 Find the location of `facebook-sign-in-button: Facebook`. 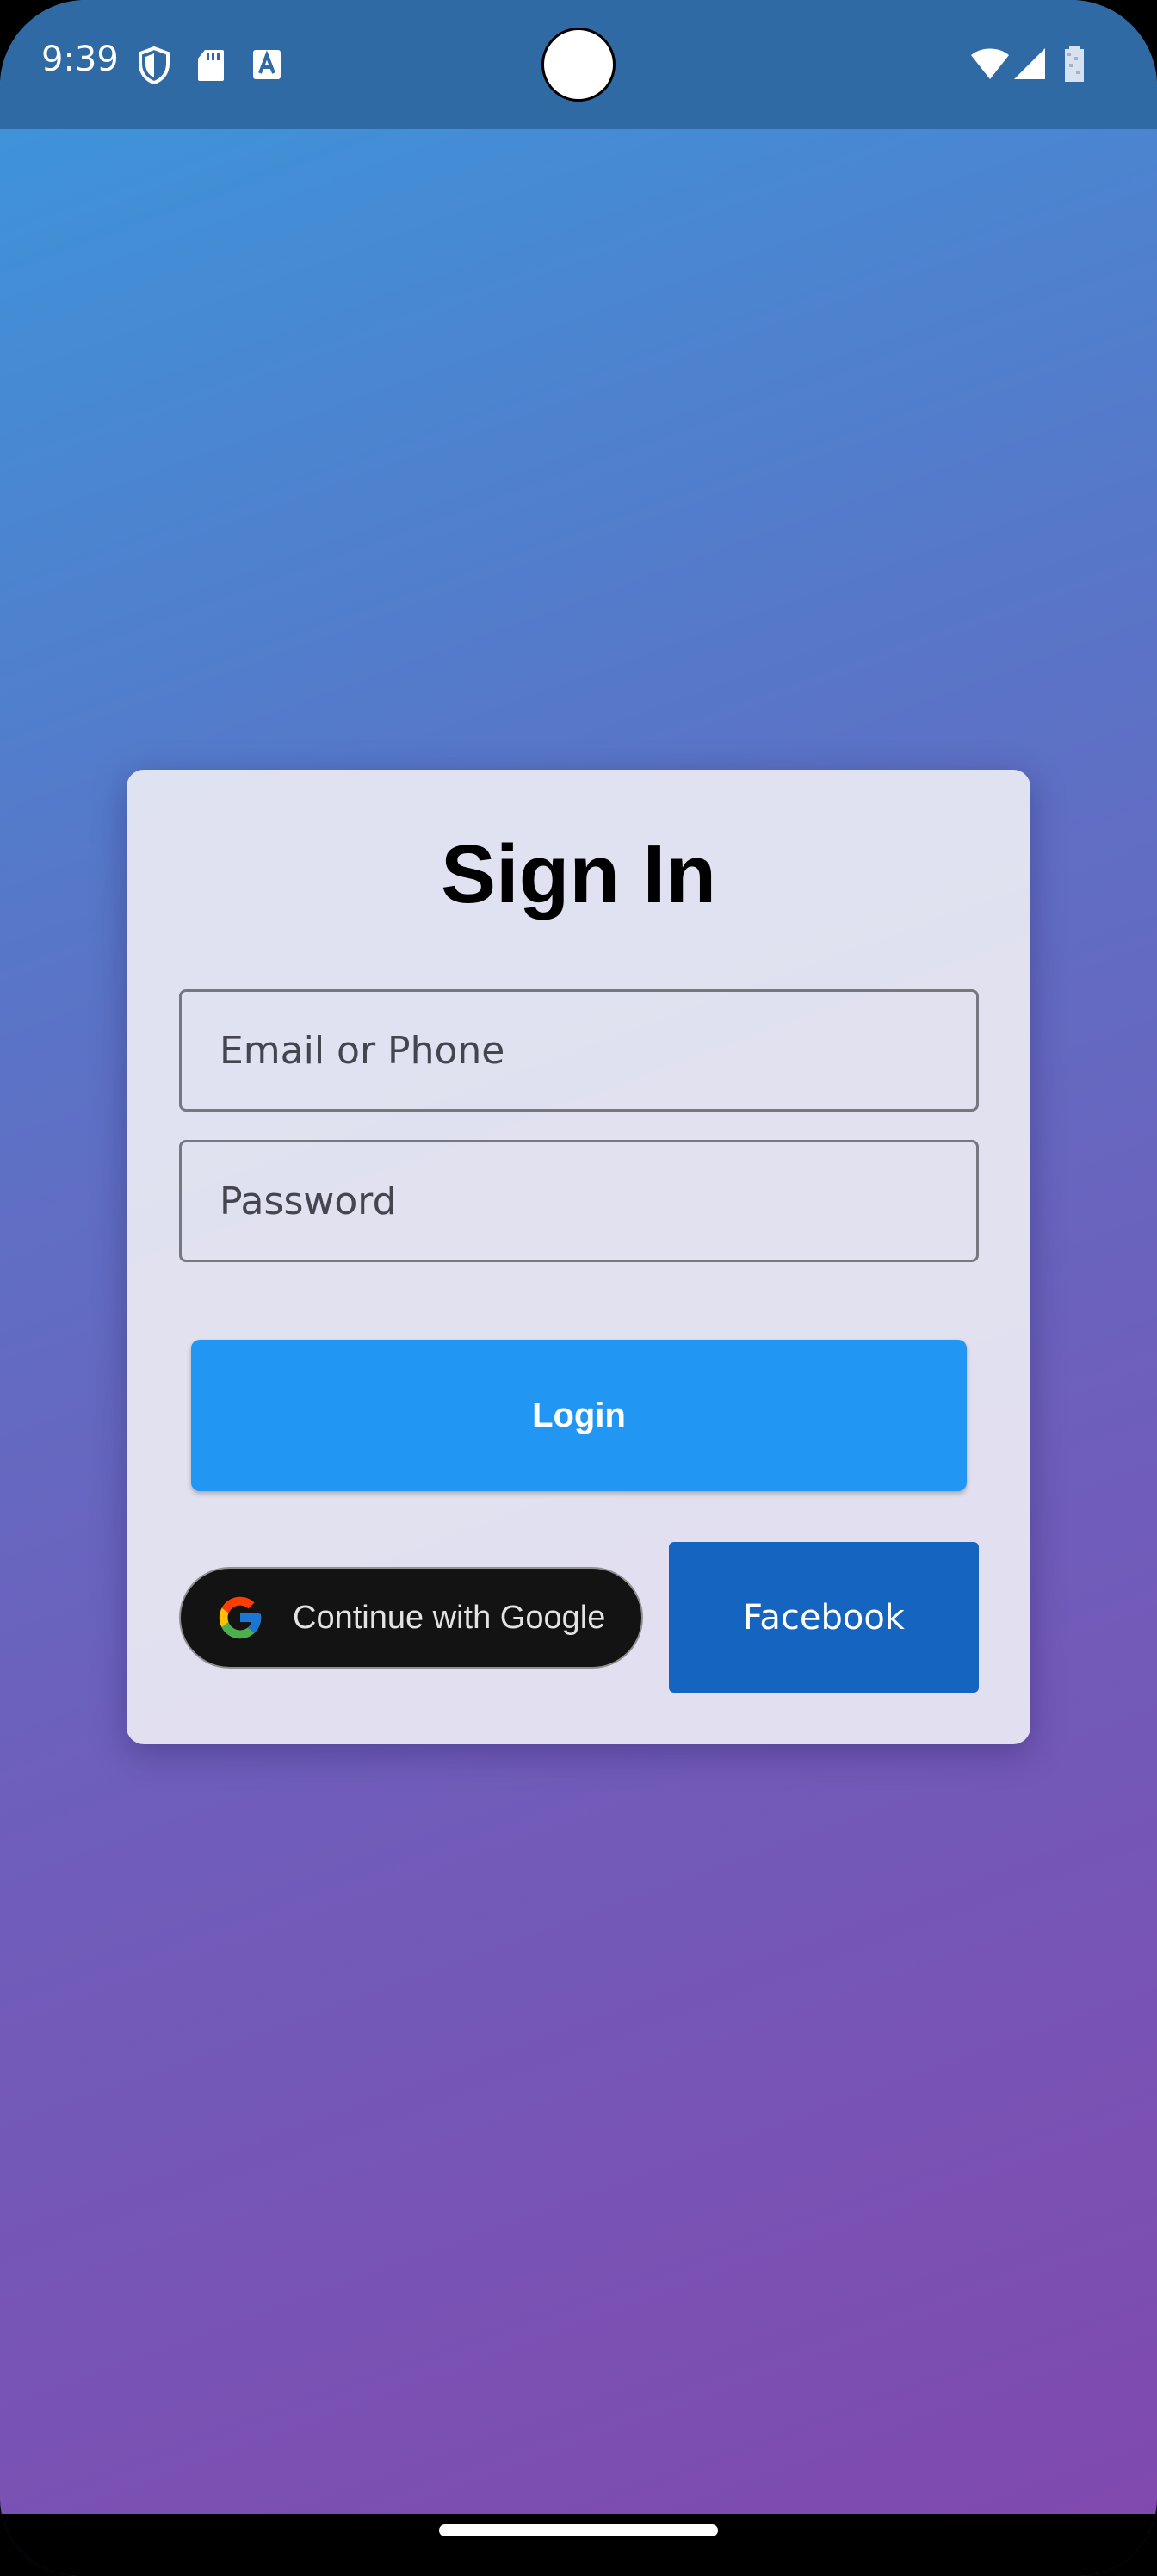

facebook-sign-in-button: Facebook is located at coordinates (824, 1618).